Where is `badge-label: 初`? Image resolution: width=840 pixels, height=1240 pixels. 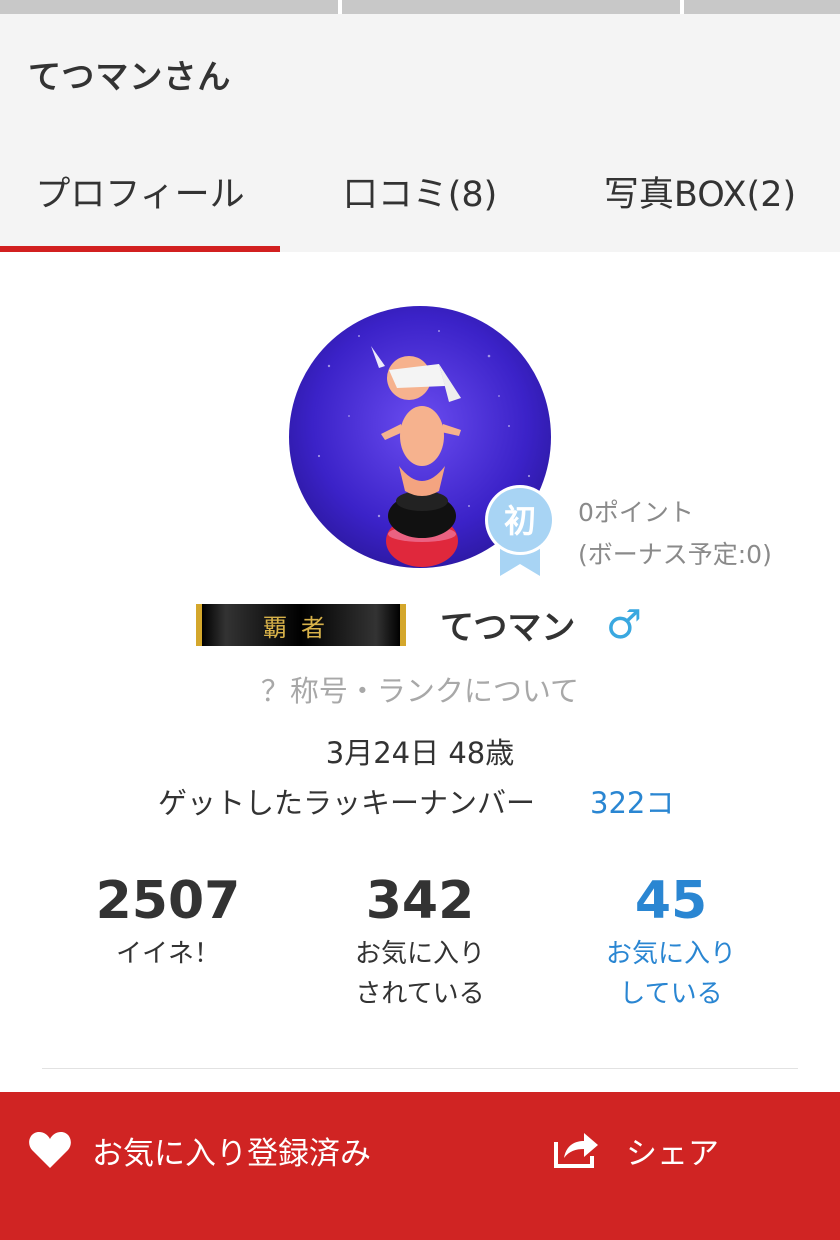 badge-label: 初 is located at coordinates (520, 521).